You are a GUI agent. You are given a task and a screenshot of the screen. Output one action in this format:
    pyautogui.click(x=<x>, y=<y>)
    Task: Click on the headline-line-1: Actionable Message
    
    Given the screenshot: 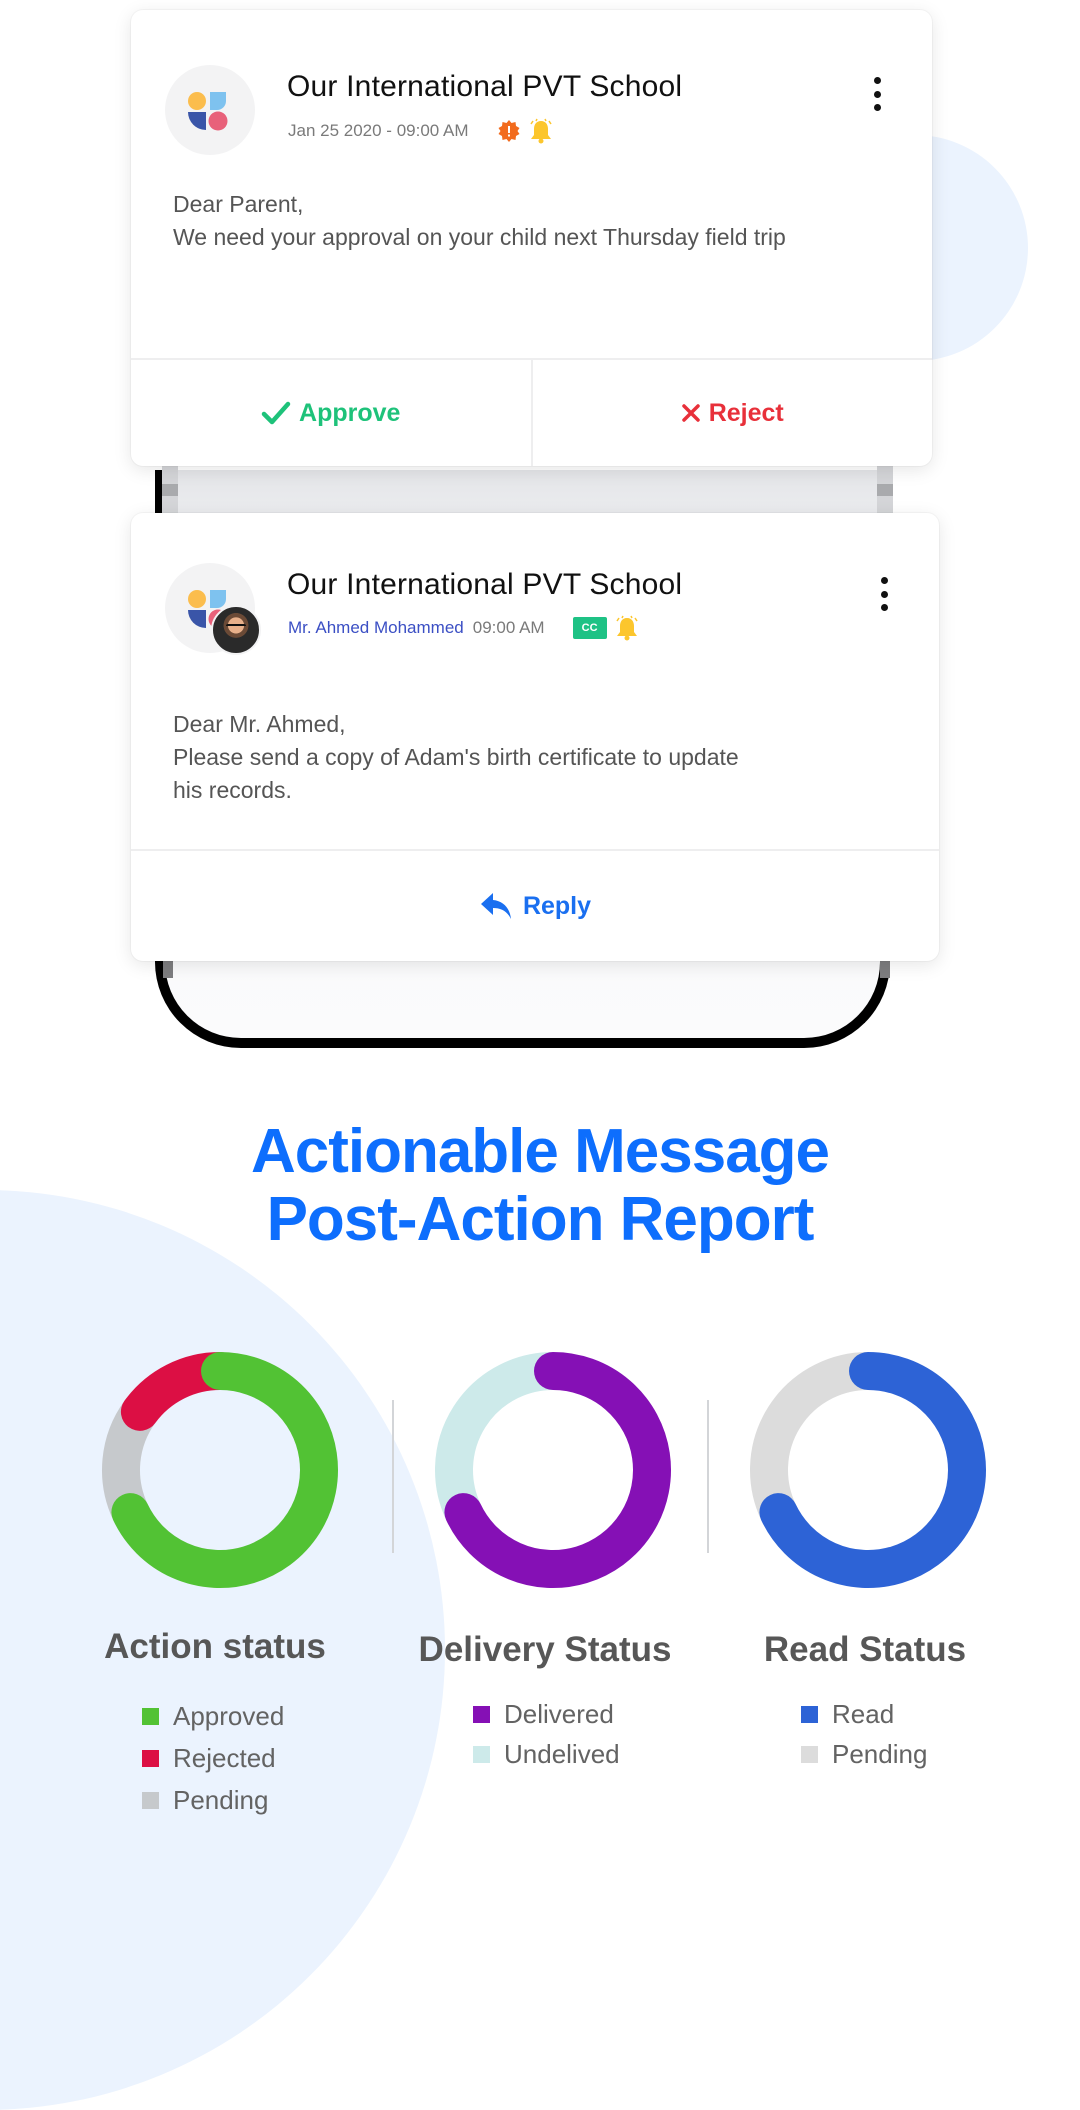 What is the action you would take?
    pyautogui.click(x=540, y=1151)
    